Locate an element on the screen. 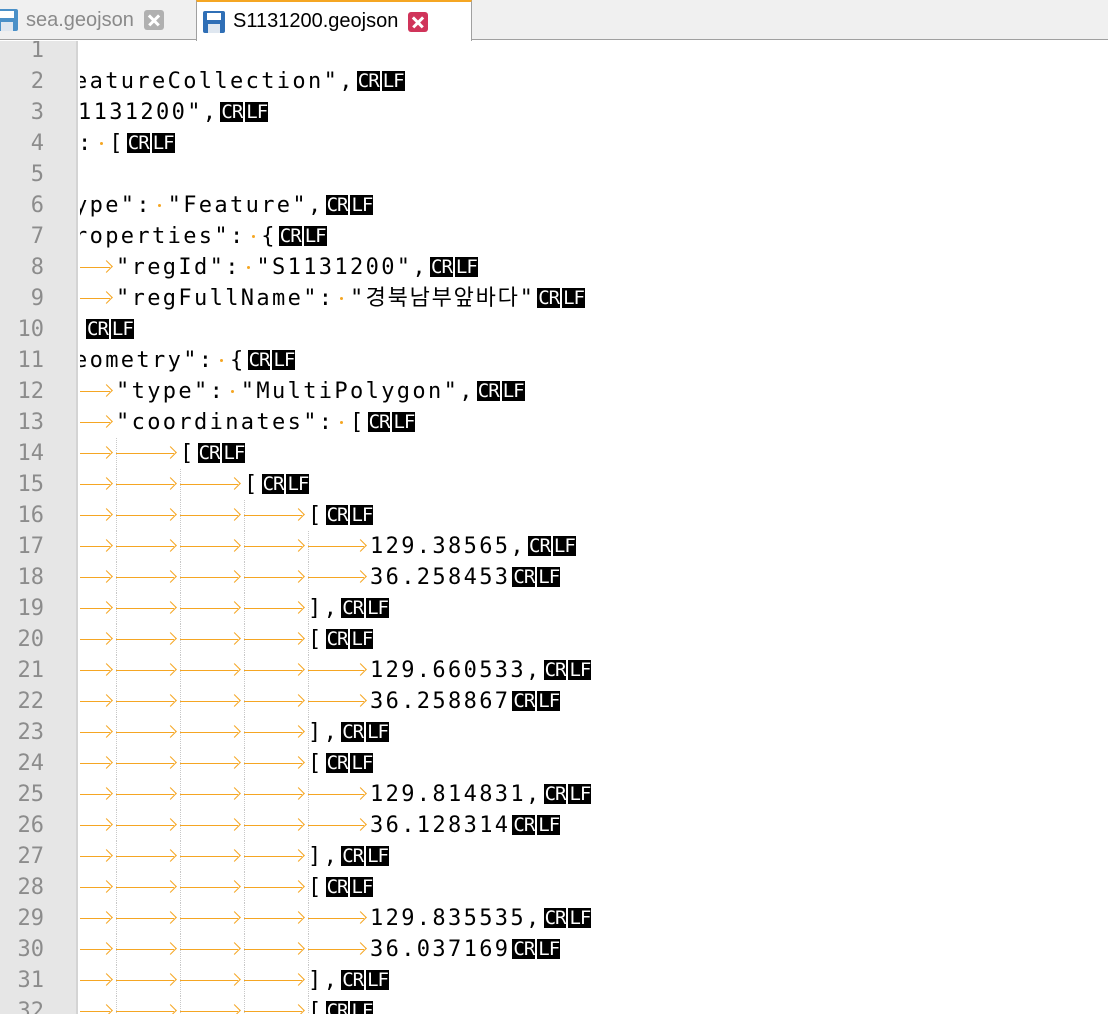 Image resolution: width=1108 pixels, height=1014 pixels. code-line: 1 2 9. 8 3 5 5 3 5, CR LF is located at coordinates (594, 918).